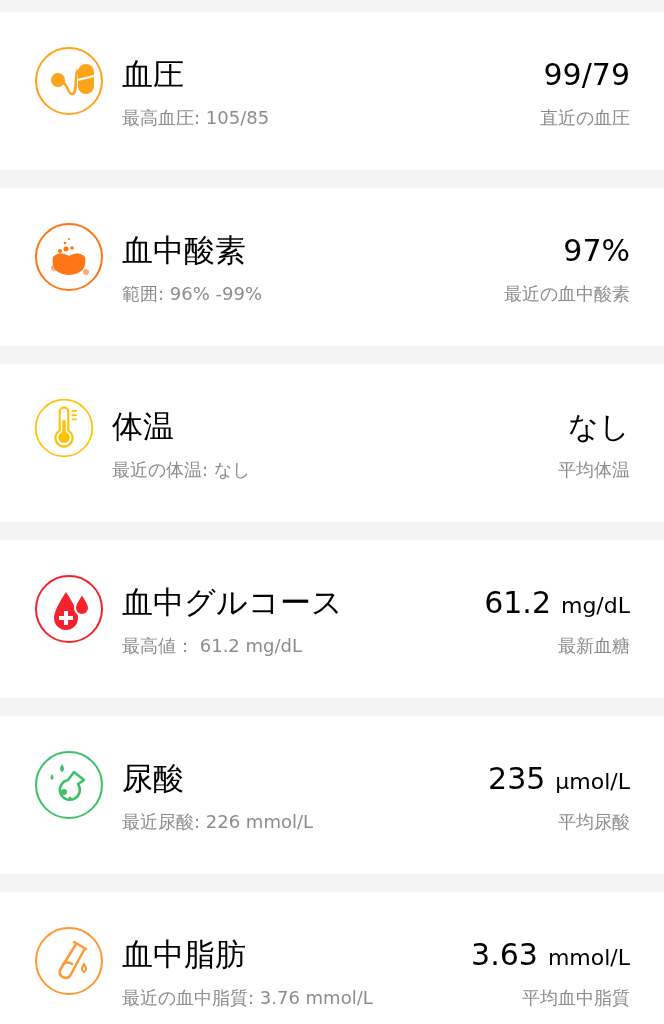  I want to click on metric-title: 血中酸素, so click(184, 250).